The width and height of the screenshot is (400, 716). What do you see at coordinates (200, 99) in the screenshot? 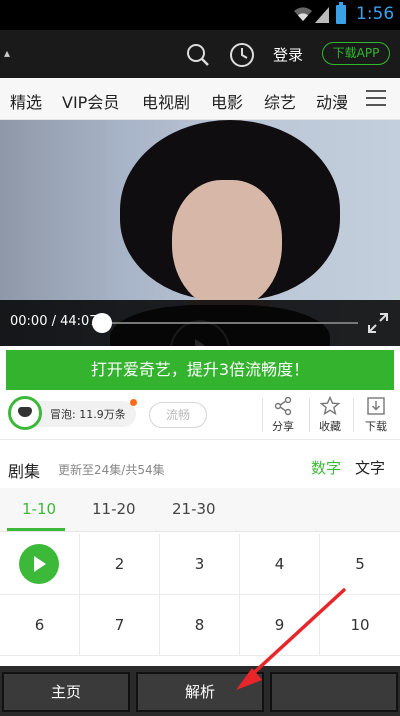
I see `category-tabs: 精选 VIP会员 电视剧 电影 综艺 动漫` at bounding box center [200, 99].